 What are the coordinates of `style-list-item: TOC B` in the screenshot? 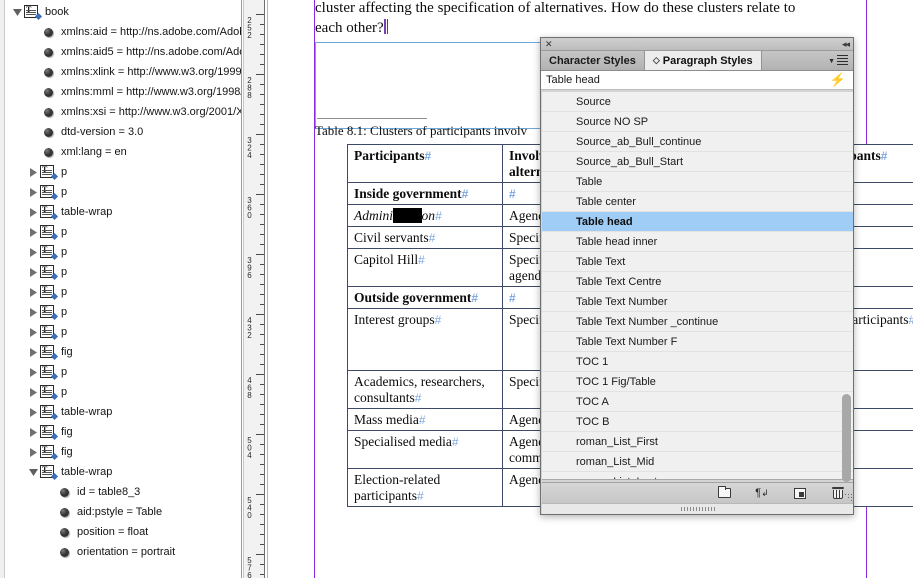 It's located at (697, 422).